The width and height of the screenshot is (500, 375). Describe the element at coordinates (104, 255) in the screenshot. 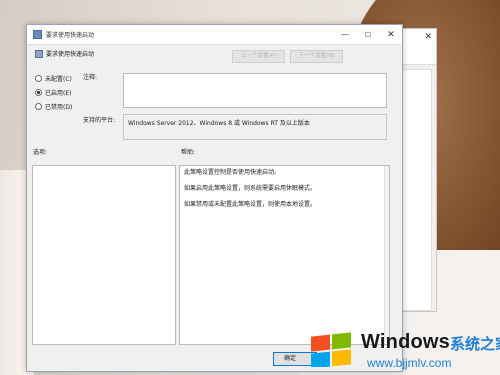

I see `options-pane` at that location.